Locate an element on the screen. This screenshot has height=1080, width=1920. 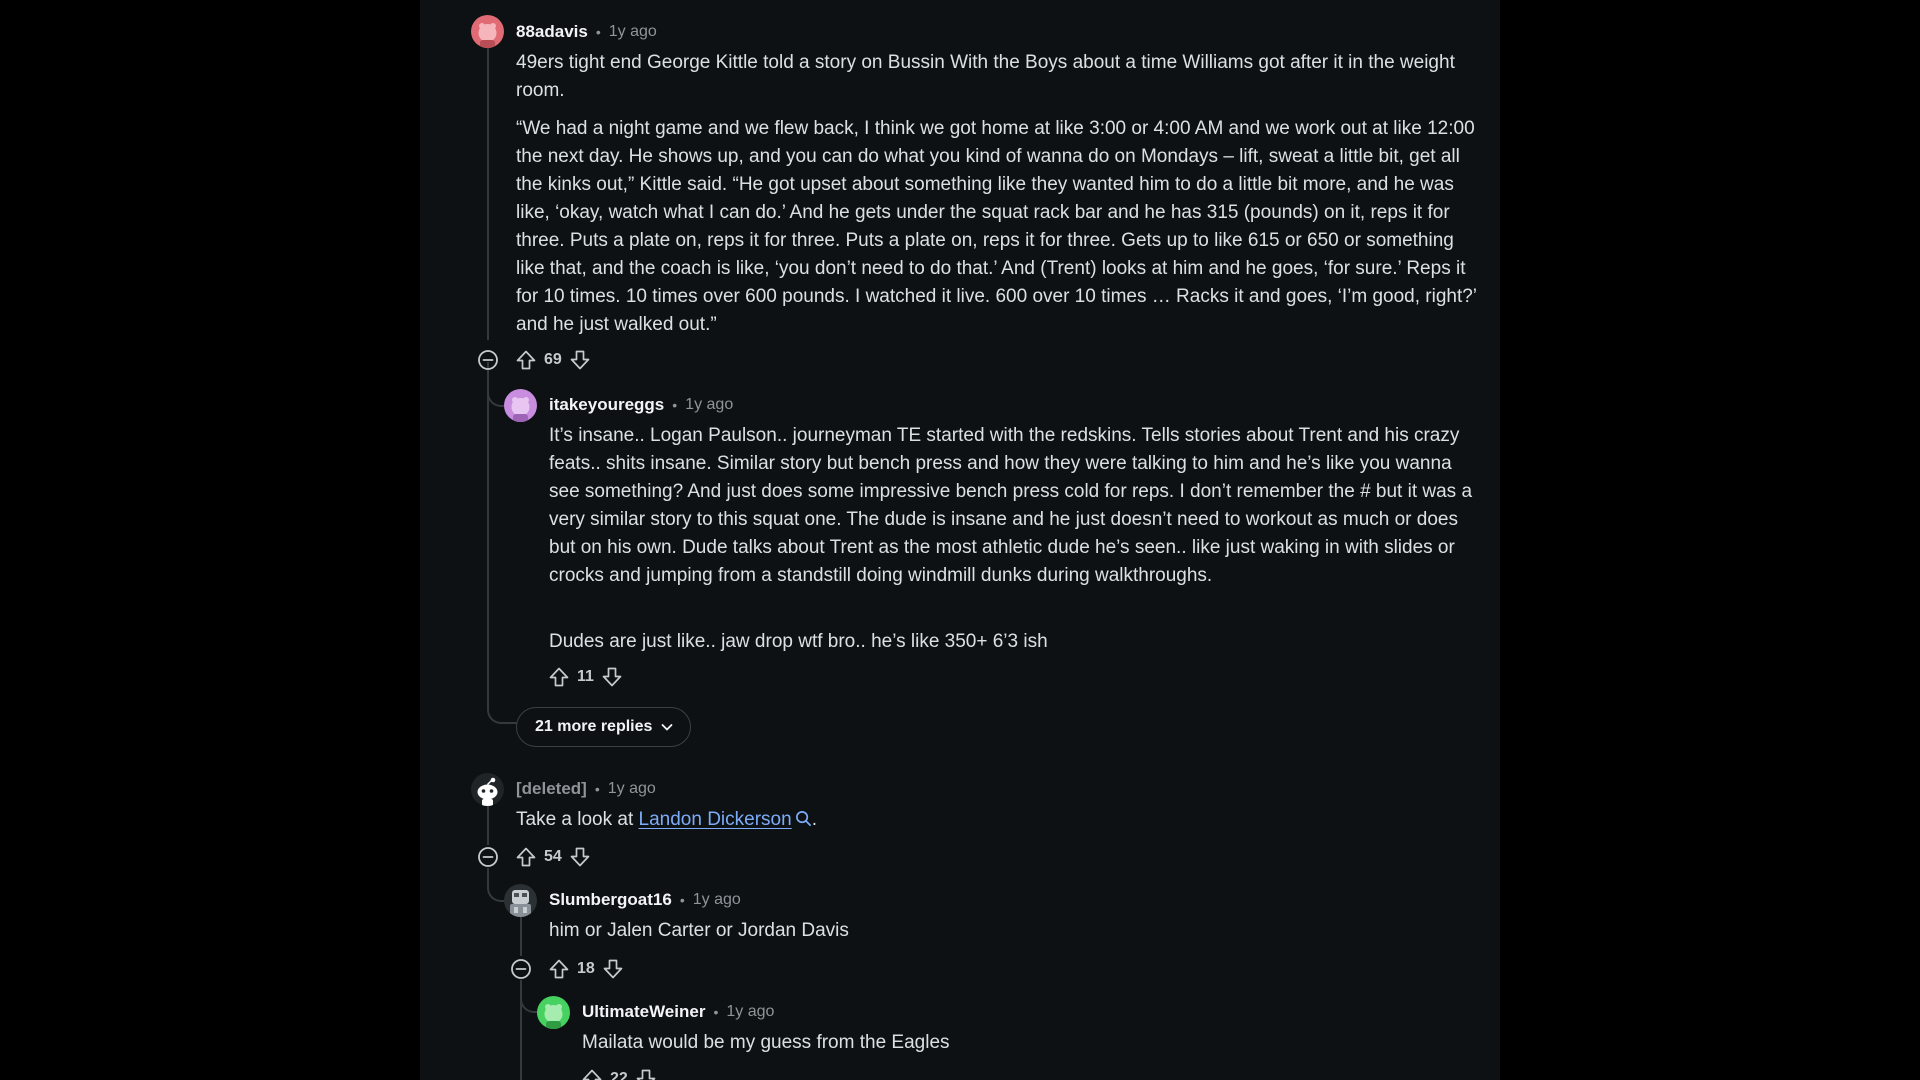
vote-score: 11 is located at coordinates (585, 676).